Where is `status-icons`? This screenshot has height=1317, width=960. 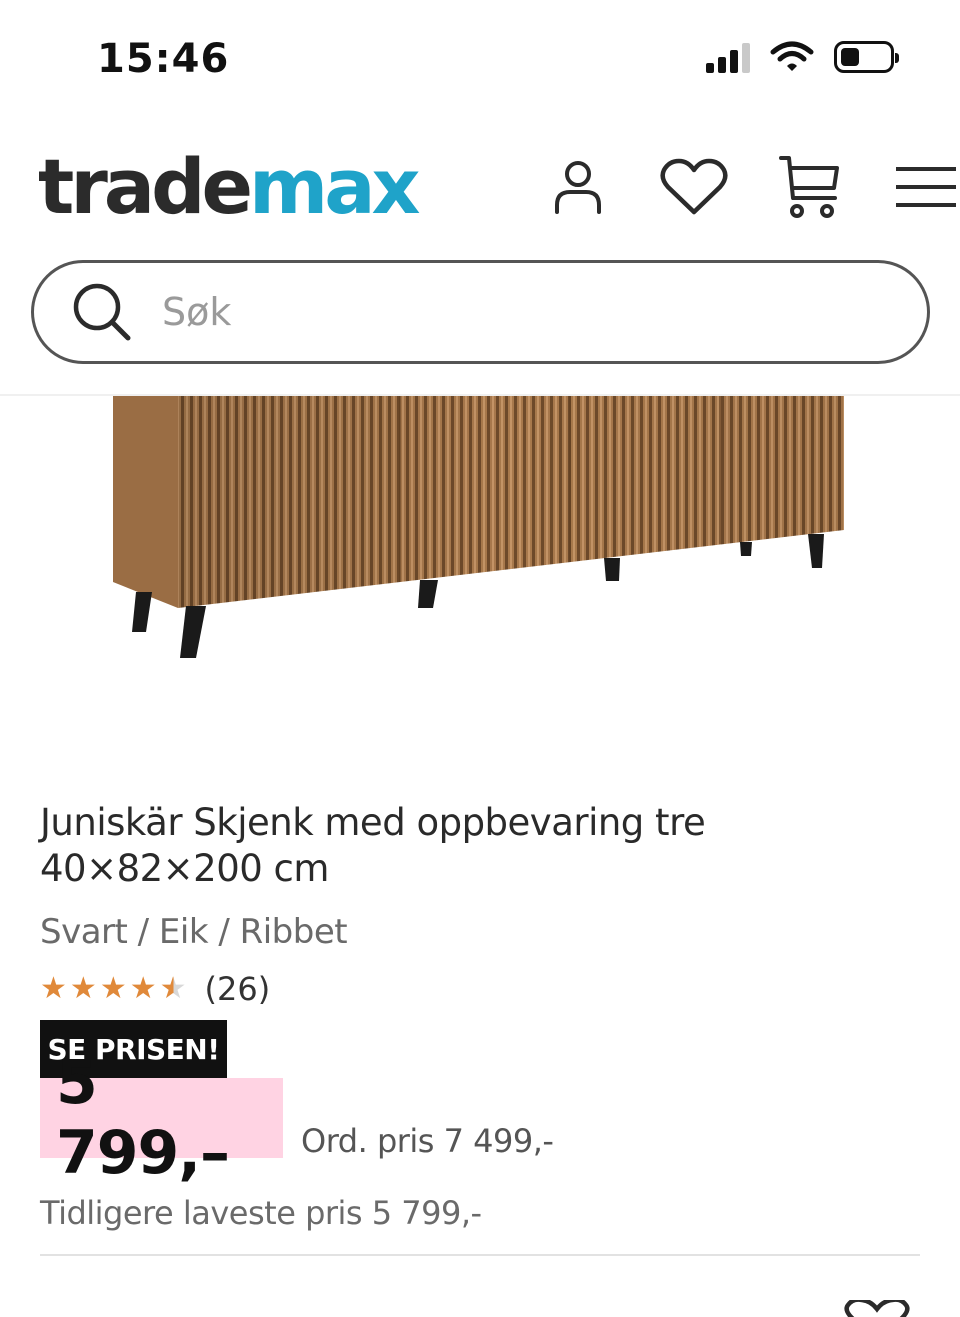
status-icons is located at coordinates (802, 57).